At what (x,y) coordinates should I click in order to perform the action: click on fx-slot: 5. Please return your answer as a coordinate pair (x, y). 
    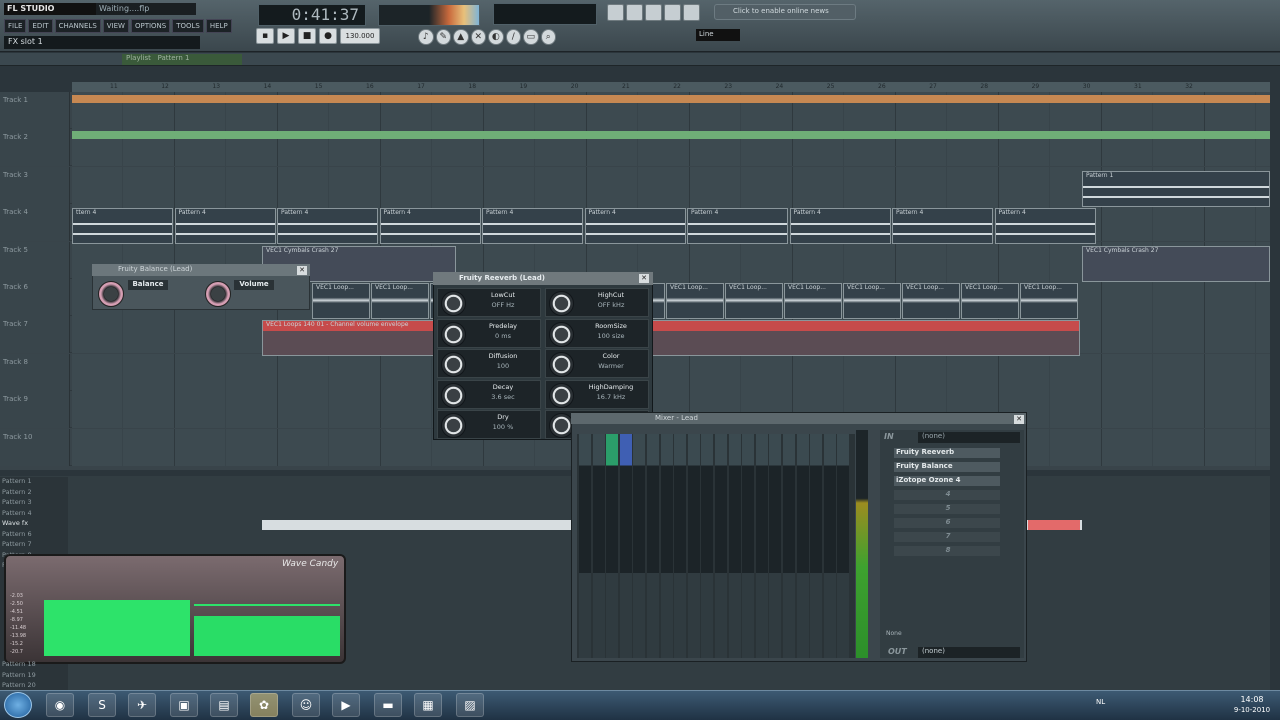
    Looking at the image, I should click on (947, 509).